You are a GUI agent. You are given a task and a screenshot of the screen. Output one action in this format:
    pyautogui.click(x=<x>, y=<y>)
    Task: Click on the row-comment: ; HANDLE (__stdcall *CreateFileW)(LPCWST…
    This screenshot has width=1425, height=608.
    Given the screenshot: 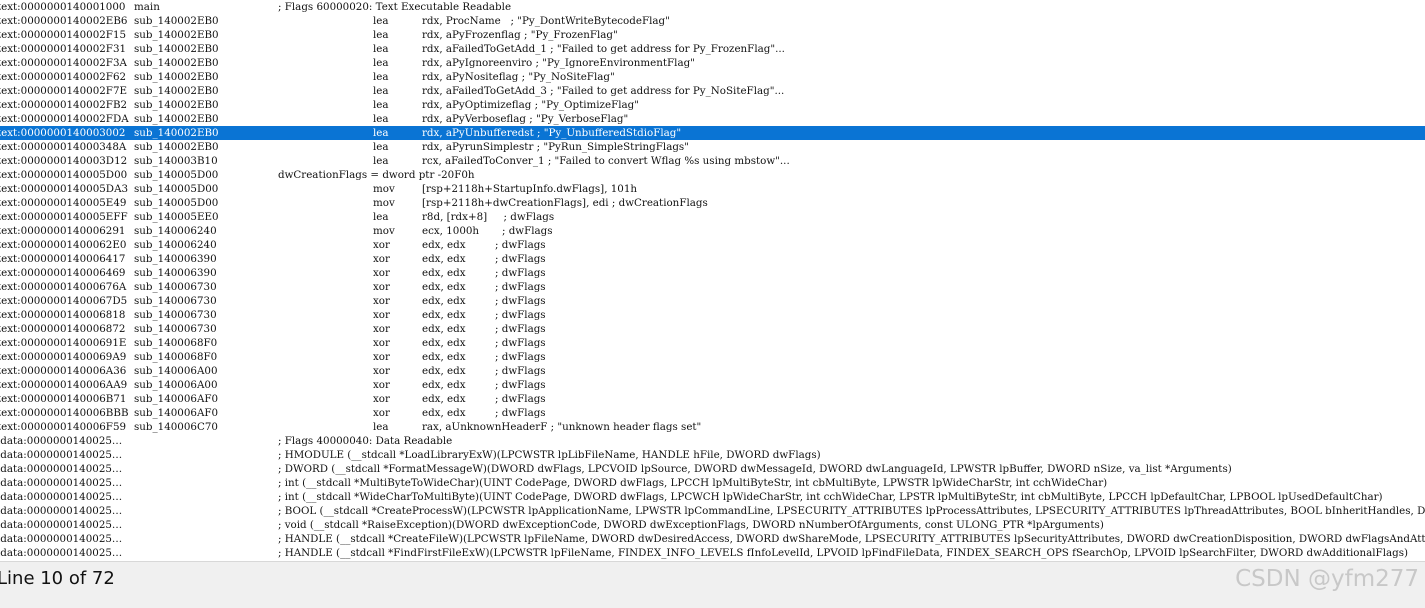 What is the action you would take?
    pyautogui.click(x=851, y=539)
    